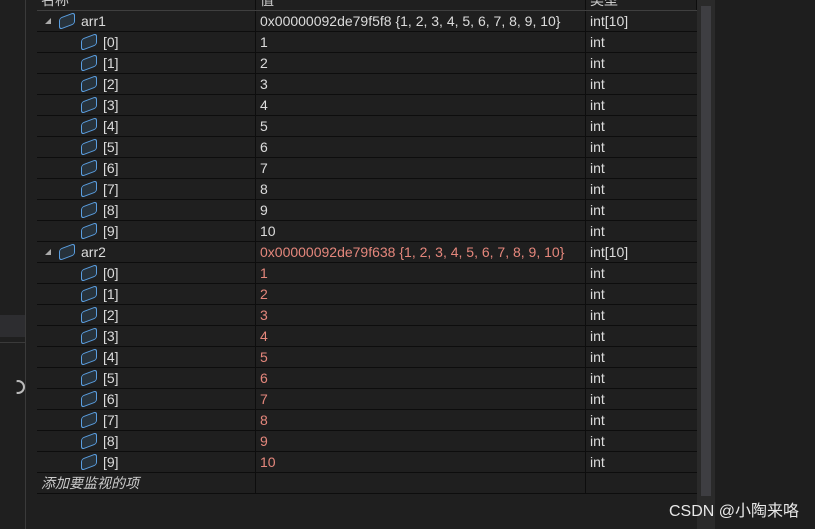 The height and width of the screenshot is (529, 815). Describe the element at coordinates (706, 251) in the screenshot. I see `scrollbar-thumb` at that location.